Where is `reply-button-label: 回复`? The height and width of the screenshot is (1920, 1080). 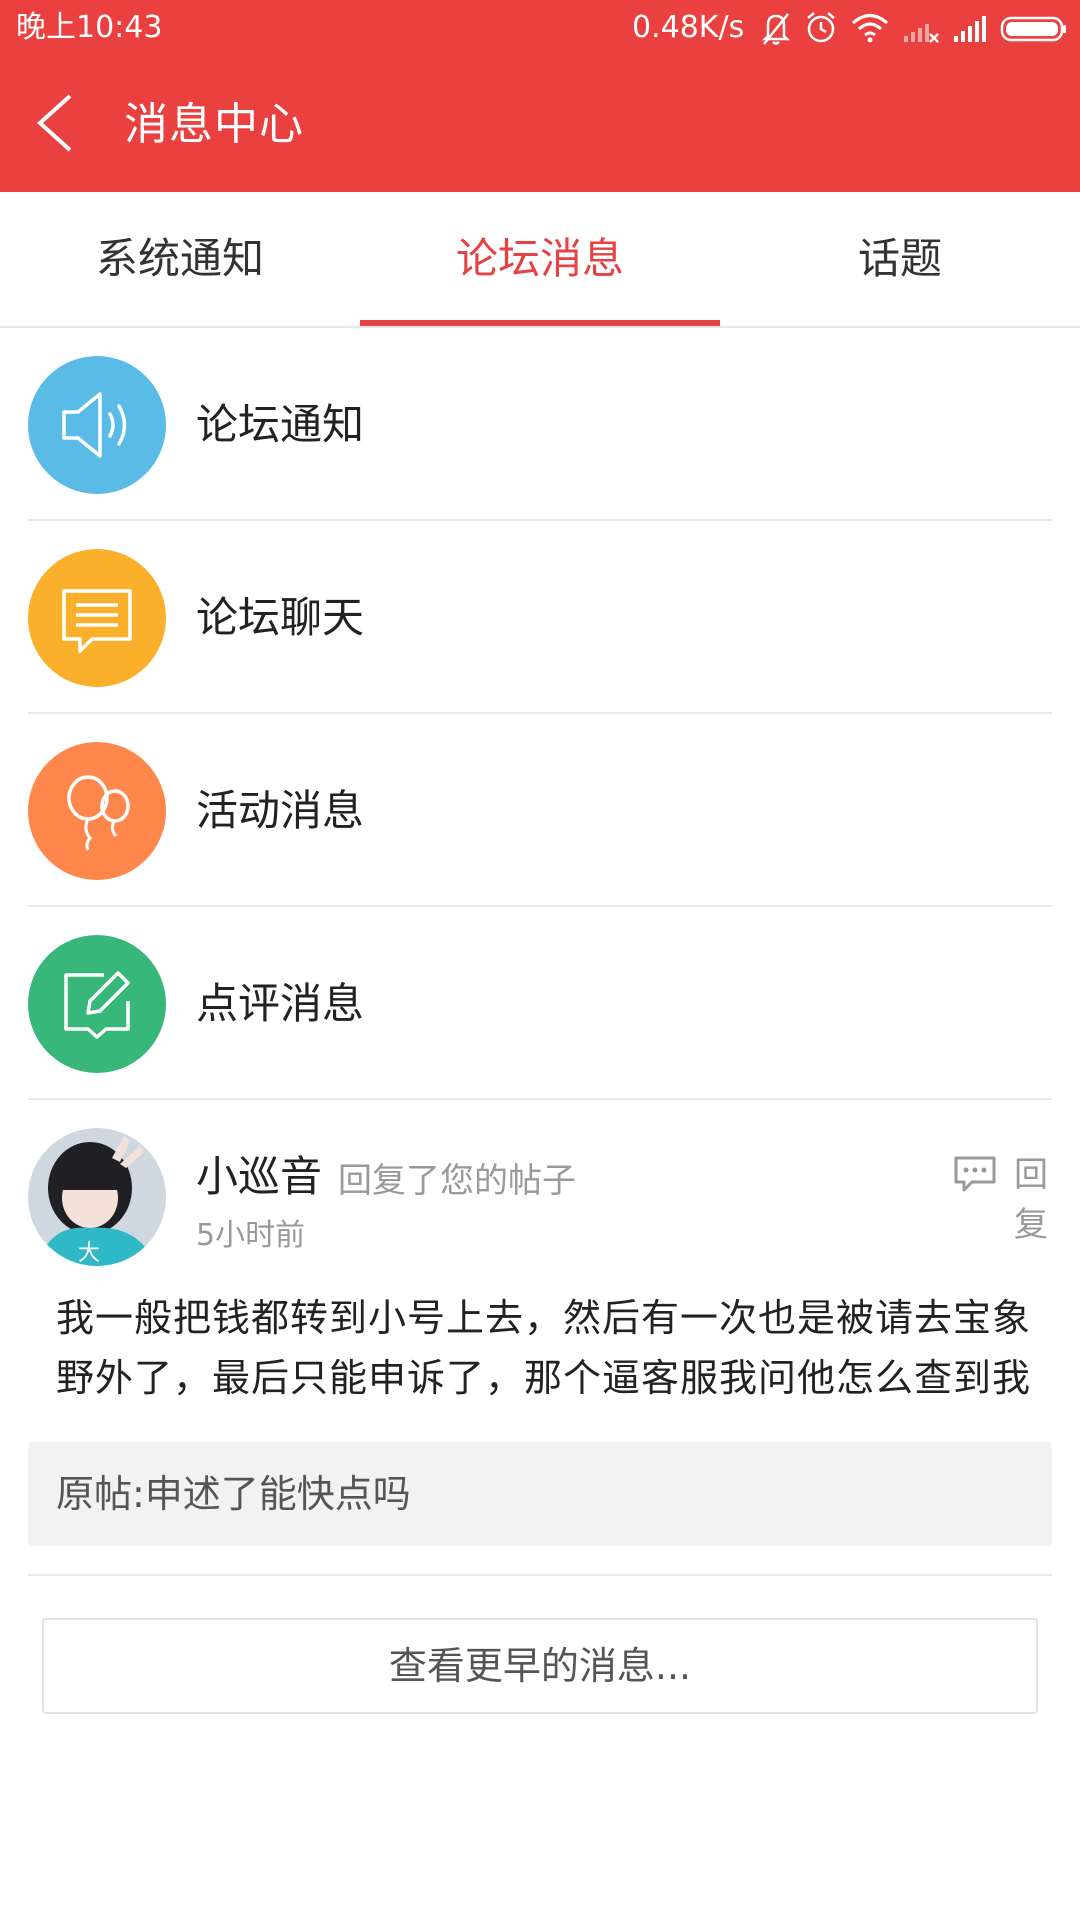
reply-button-label: 回复 is located at coordinates (1031, 1200).